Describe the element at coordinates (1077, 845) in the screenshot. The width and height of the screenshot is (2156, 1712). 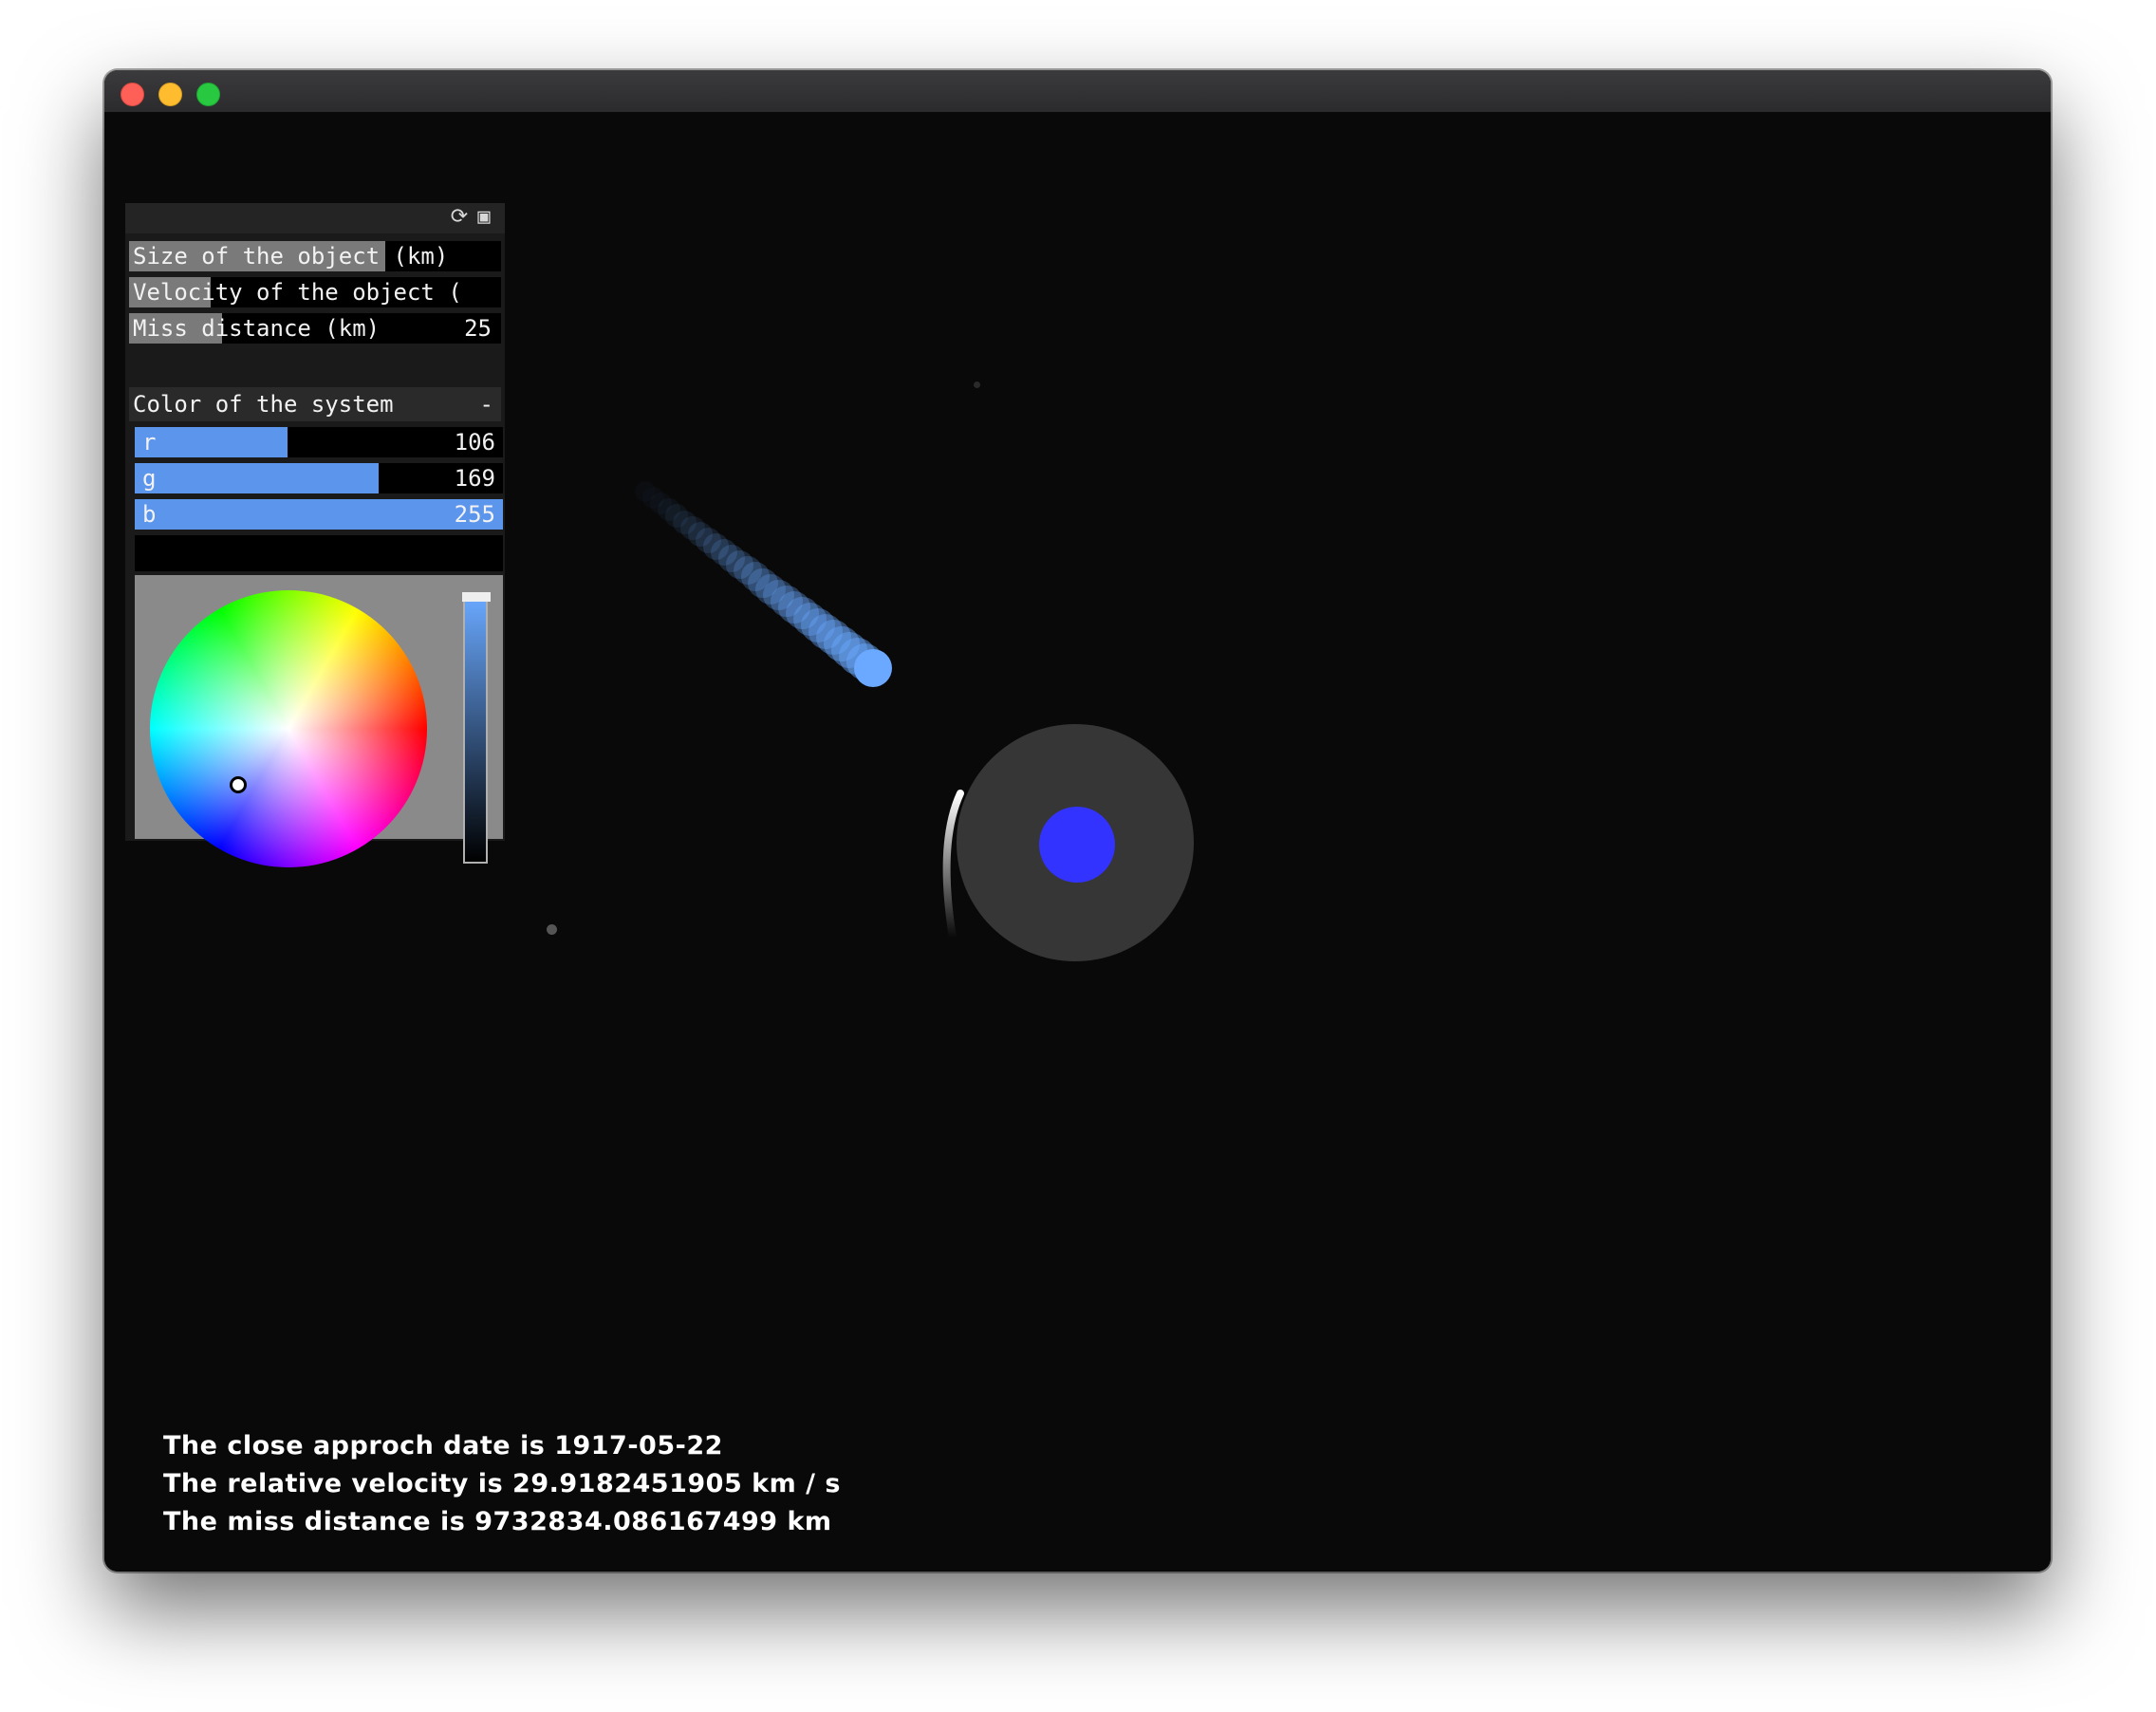
I see `planet` at that location.